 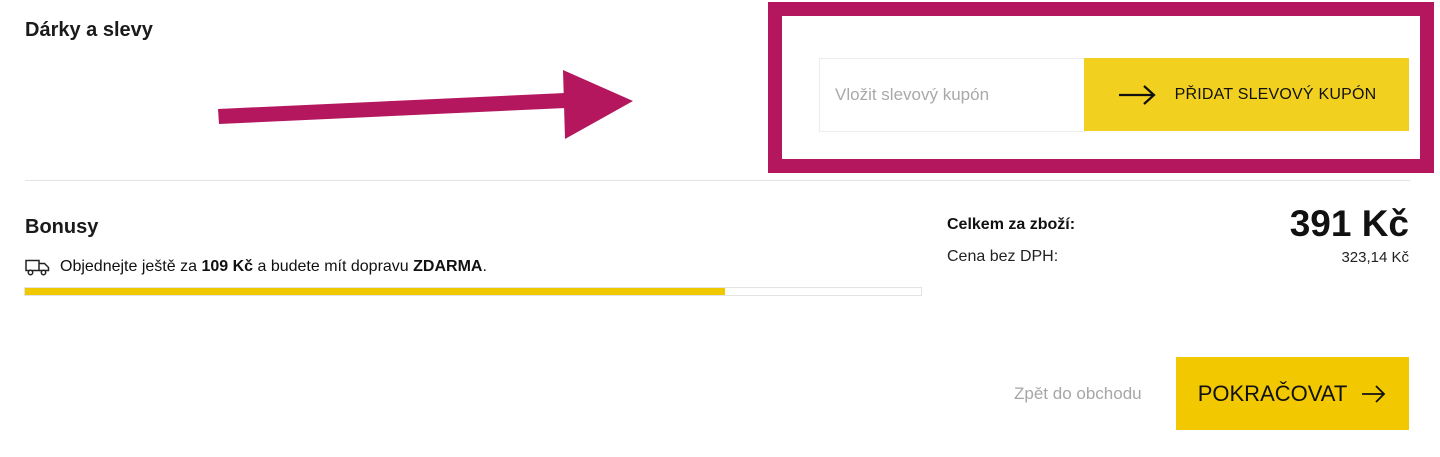 What do you see at coordinates (89, 30) in the screenshot?
I see `gifts-section-title: Dárky a slevy` at bounding box center [89, 30].